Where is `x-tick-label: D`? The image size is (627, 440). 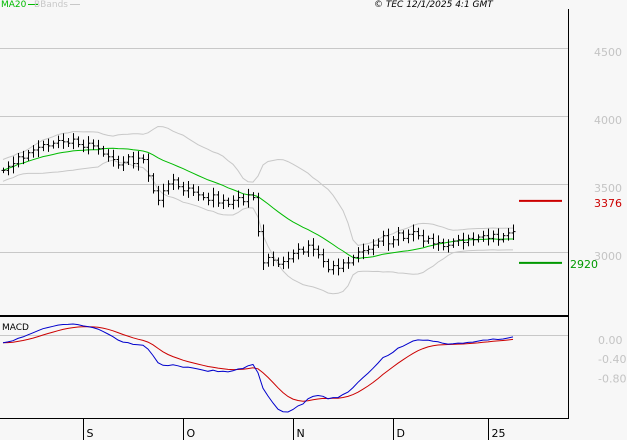 x-tick-label: D is located at coordinates (401, 433).